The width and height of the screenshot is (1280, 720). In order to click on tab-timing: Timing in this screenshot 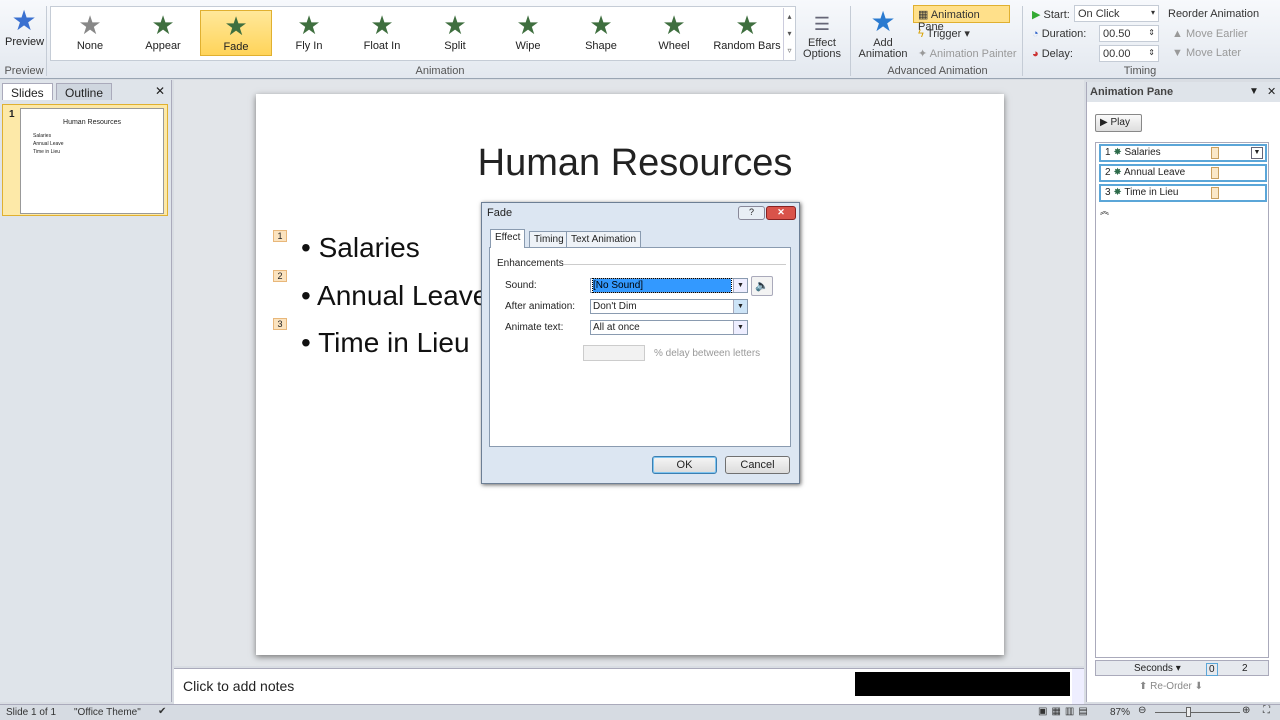, I will do `click(549, 239)`.